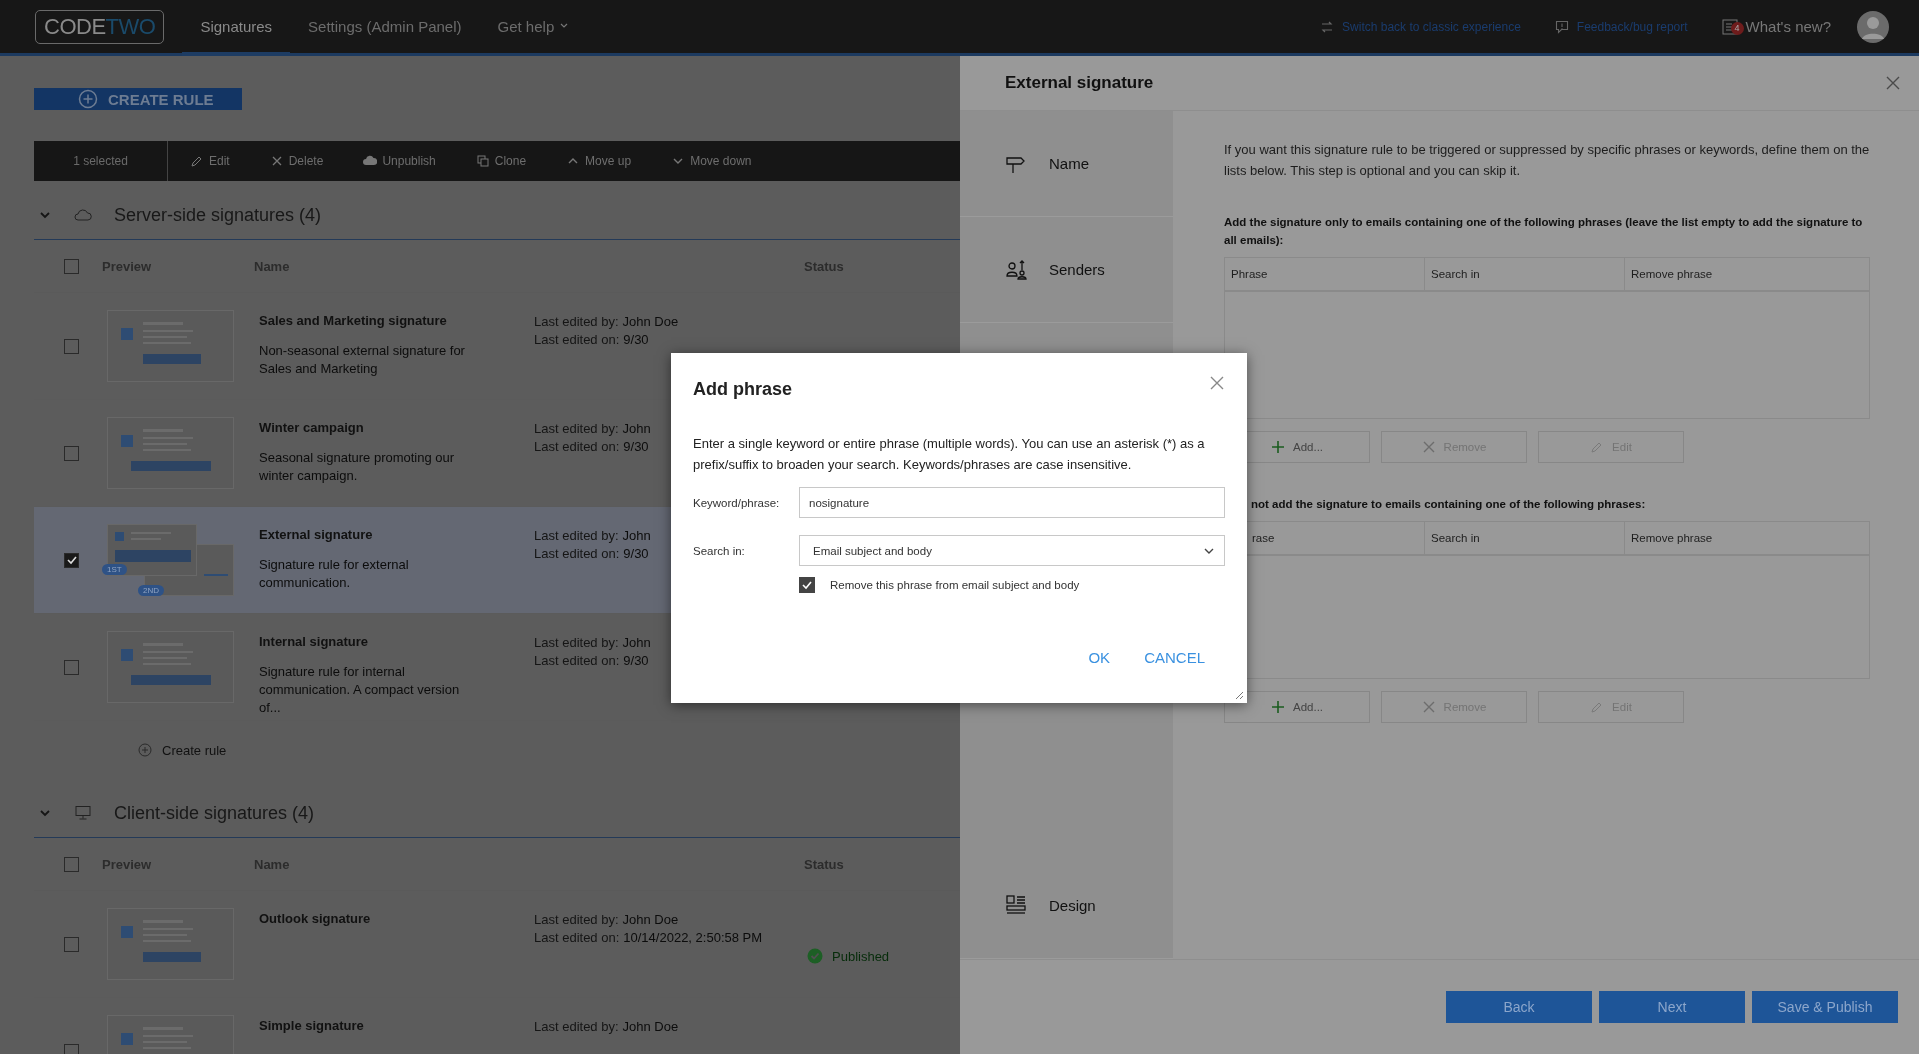 The image size is (1919, 1054). Describe the element at coordinates (482, 161) in the screenshot. I see `copy-icon` at that location.